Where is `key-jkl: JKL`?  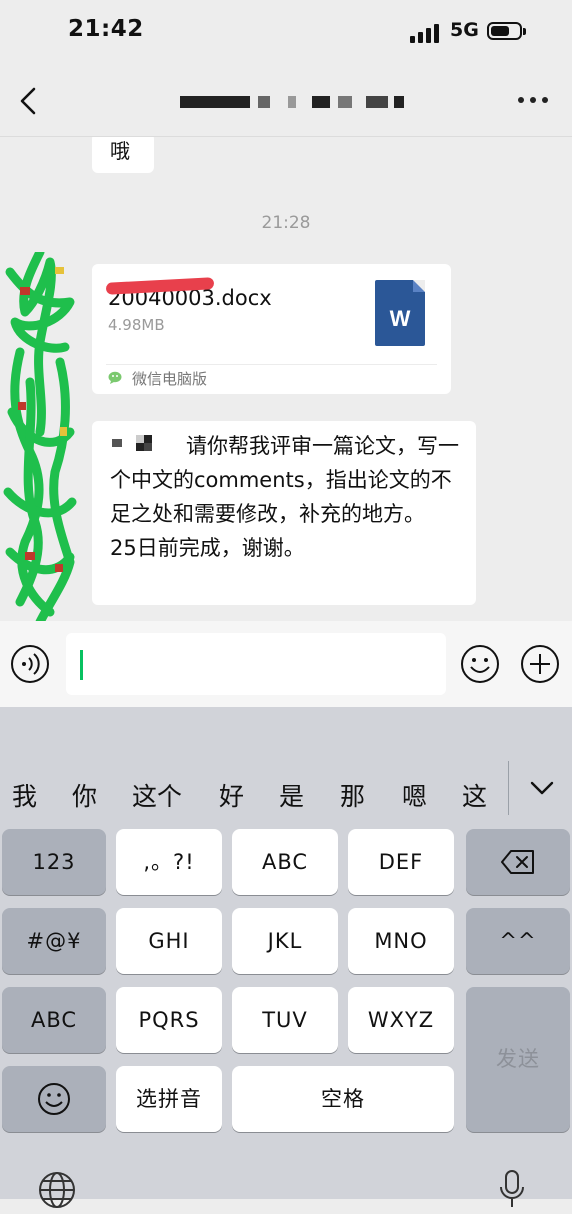
key-jkl: JKL is located at coordinates (285, 941).